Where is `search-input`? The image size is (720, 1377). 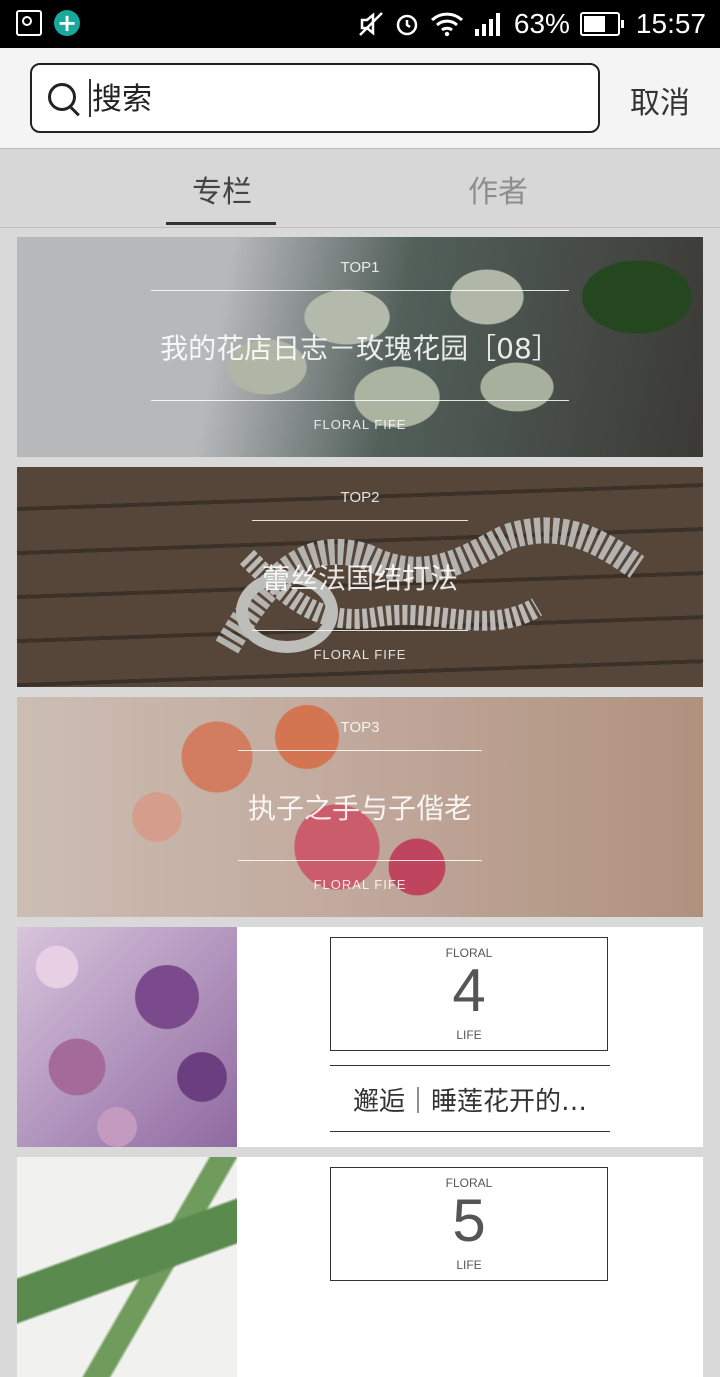
search-input is located at coordinates (332, 99).